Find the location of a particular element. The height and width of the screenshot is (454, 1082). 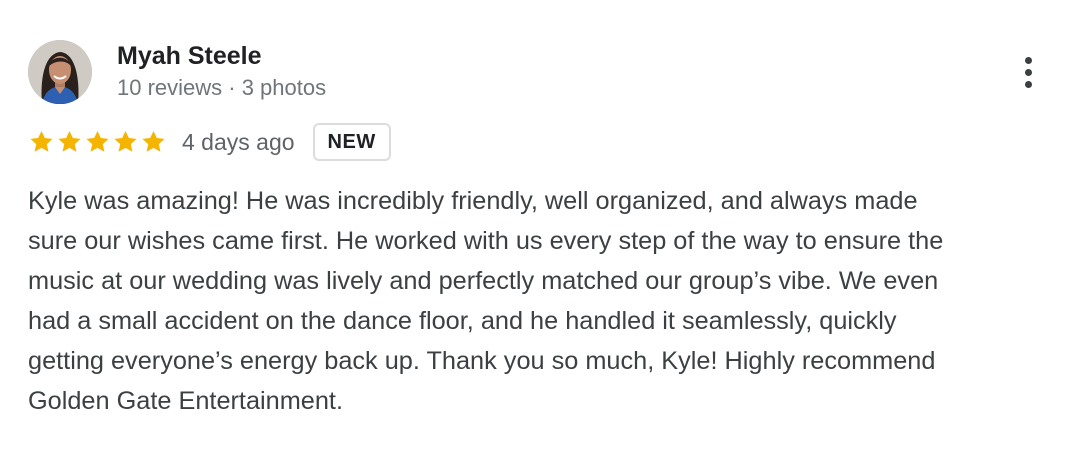

star-rating is located at coordinates (97, 142).